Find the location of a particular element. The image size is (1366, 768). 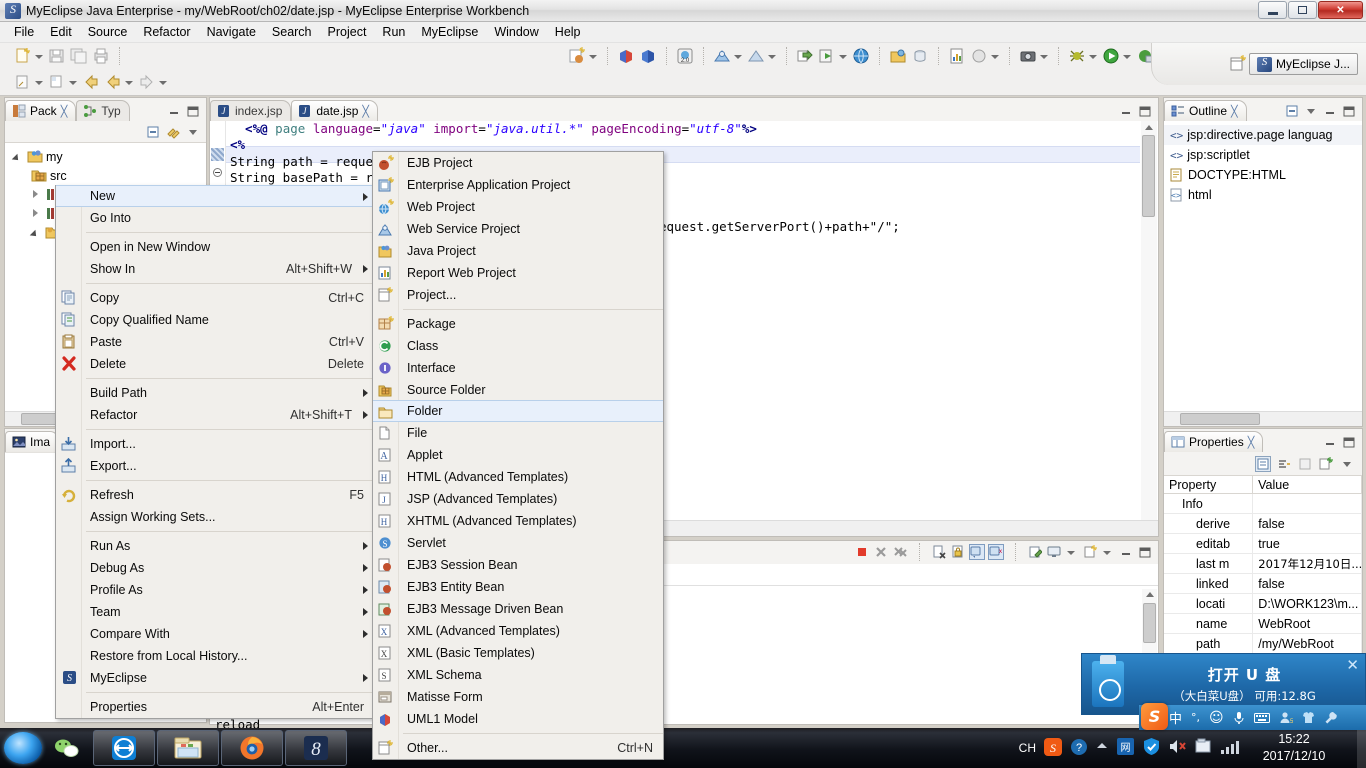

new-wizard-dropdown-icon is located at coordinates (38, 56).